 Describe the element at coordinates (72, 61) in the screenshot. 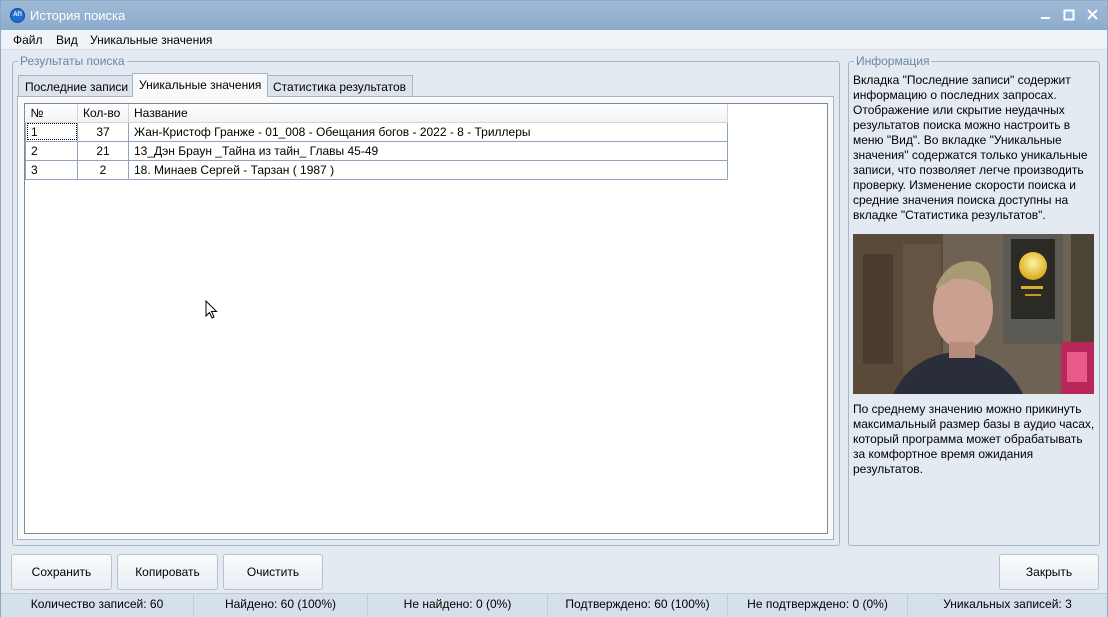

I see `results-group-title: Результаты поиска` at that location.